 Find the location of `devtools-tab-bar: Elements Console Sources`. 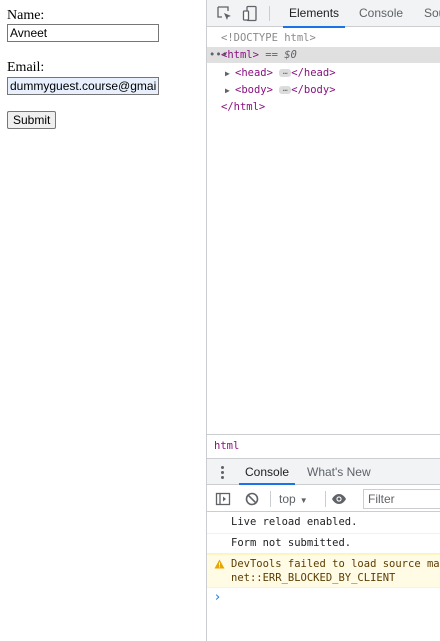

devtools-tab-bar: Elements Console Sources is located at coordinates (323, 14).